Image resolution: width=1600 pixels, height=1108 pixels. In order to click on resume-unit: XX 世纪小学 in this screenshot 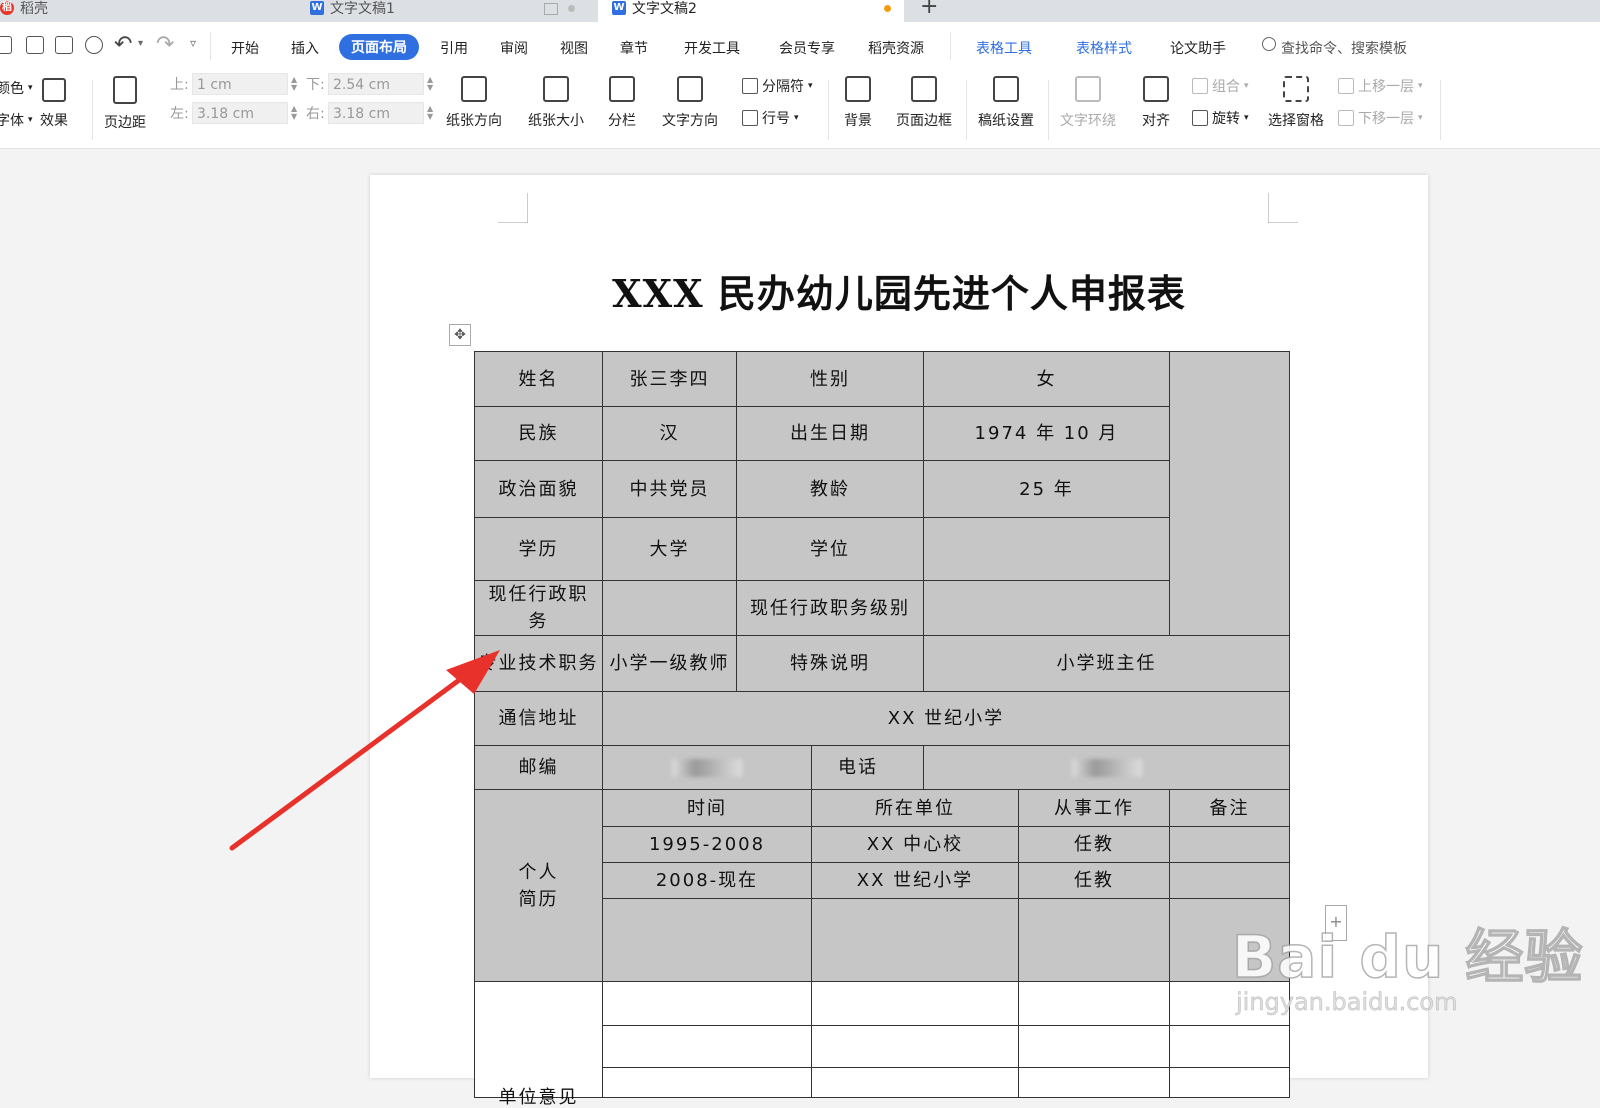, I will do `click(915, 880)`.